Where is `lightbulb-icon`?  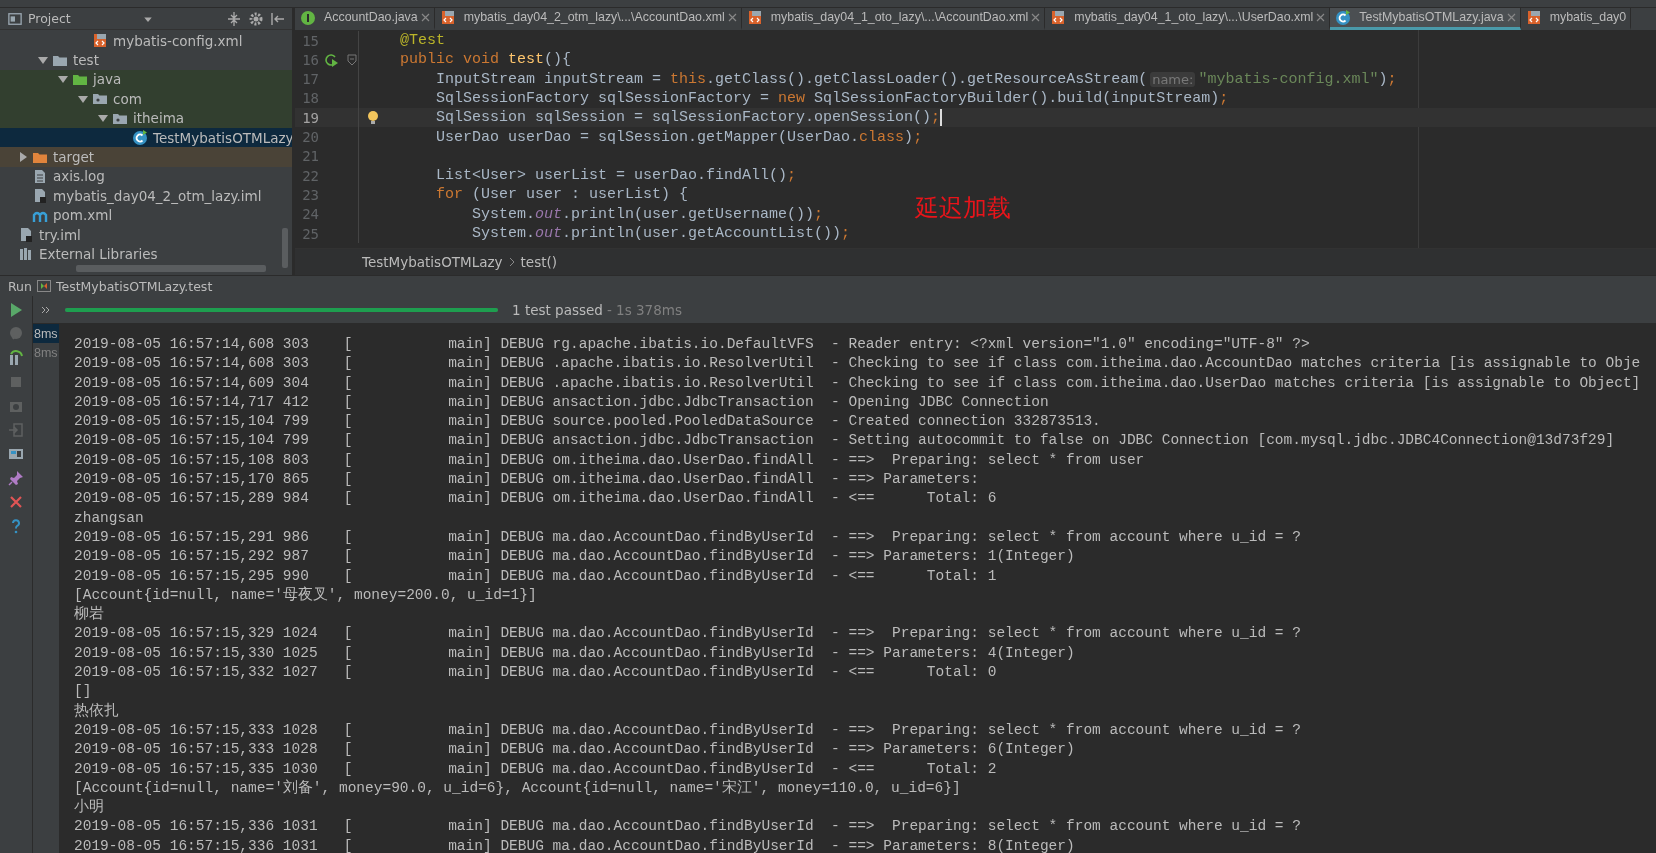 lightbulb-icon is located at coordinates (373, 118).